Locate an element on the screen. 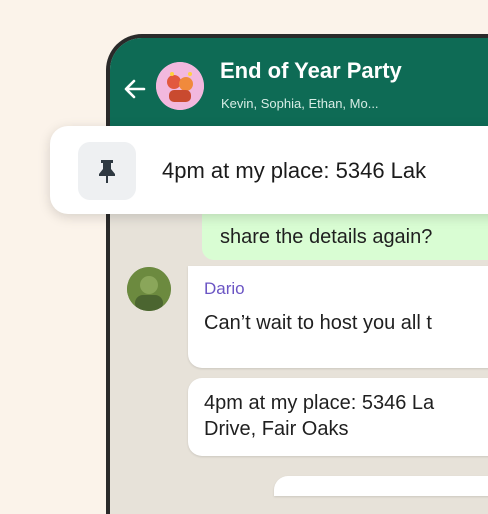 Image resolution: width=488 pixels, height=514 pixels. outgoing-message: share the details again? is located at coordinates (345, 237).